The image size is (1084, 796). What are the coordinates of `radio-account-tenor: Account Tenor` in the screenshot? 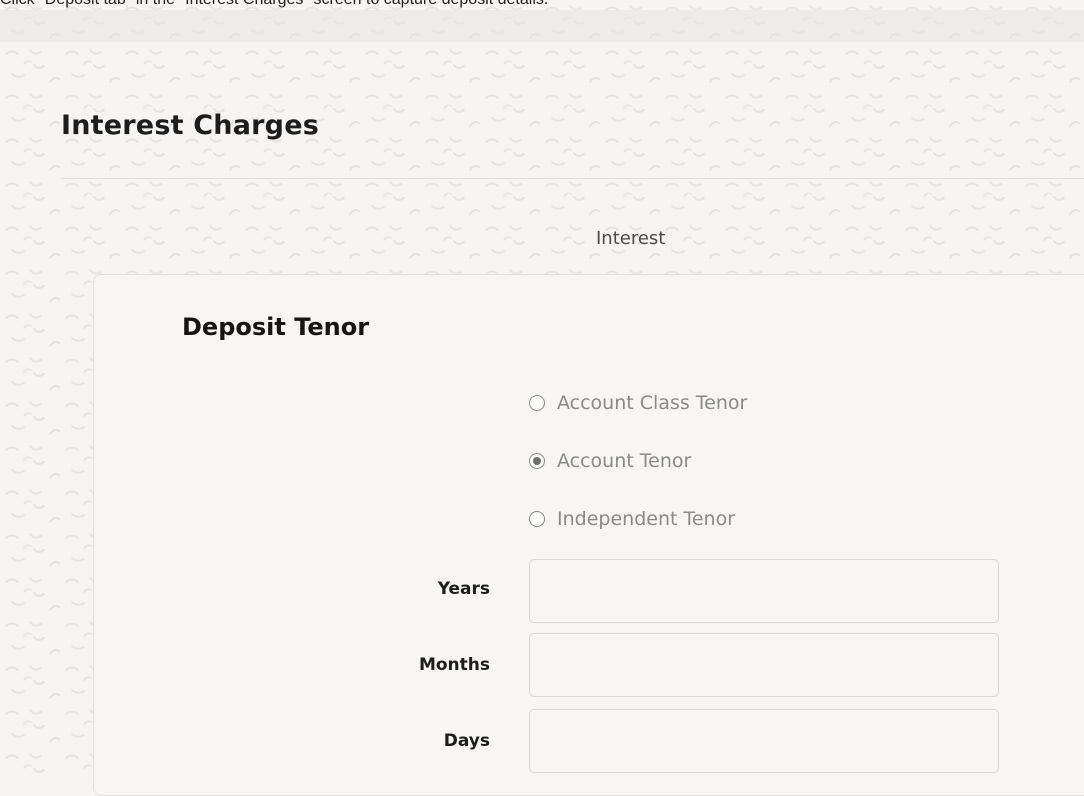 It's located at (610, 461).